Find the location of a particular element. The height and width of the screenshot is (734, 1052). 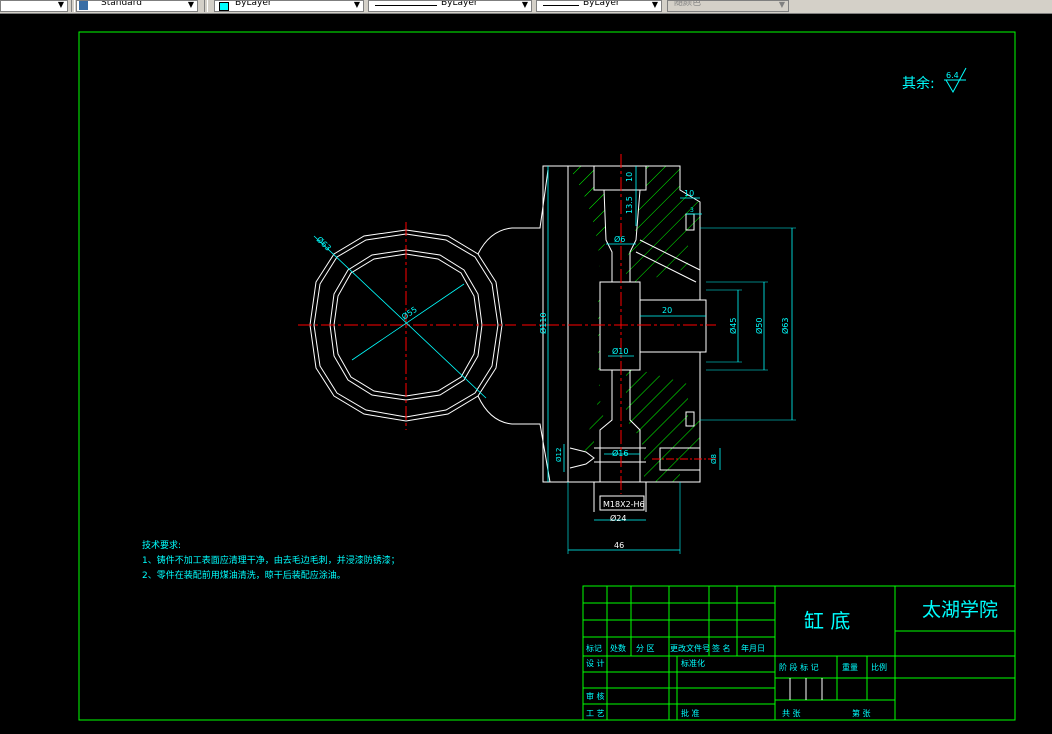

linetype-dropdown: ByLayer ▼ is located at coordinates (450, 6).